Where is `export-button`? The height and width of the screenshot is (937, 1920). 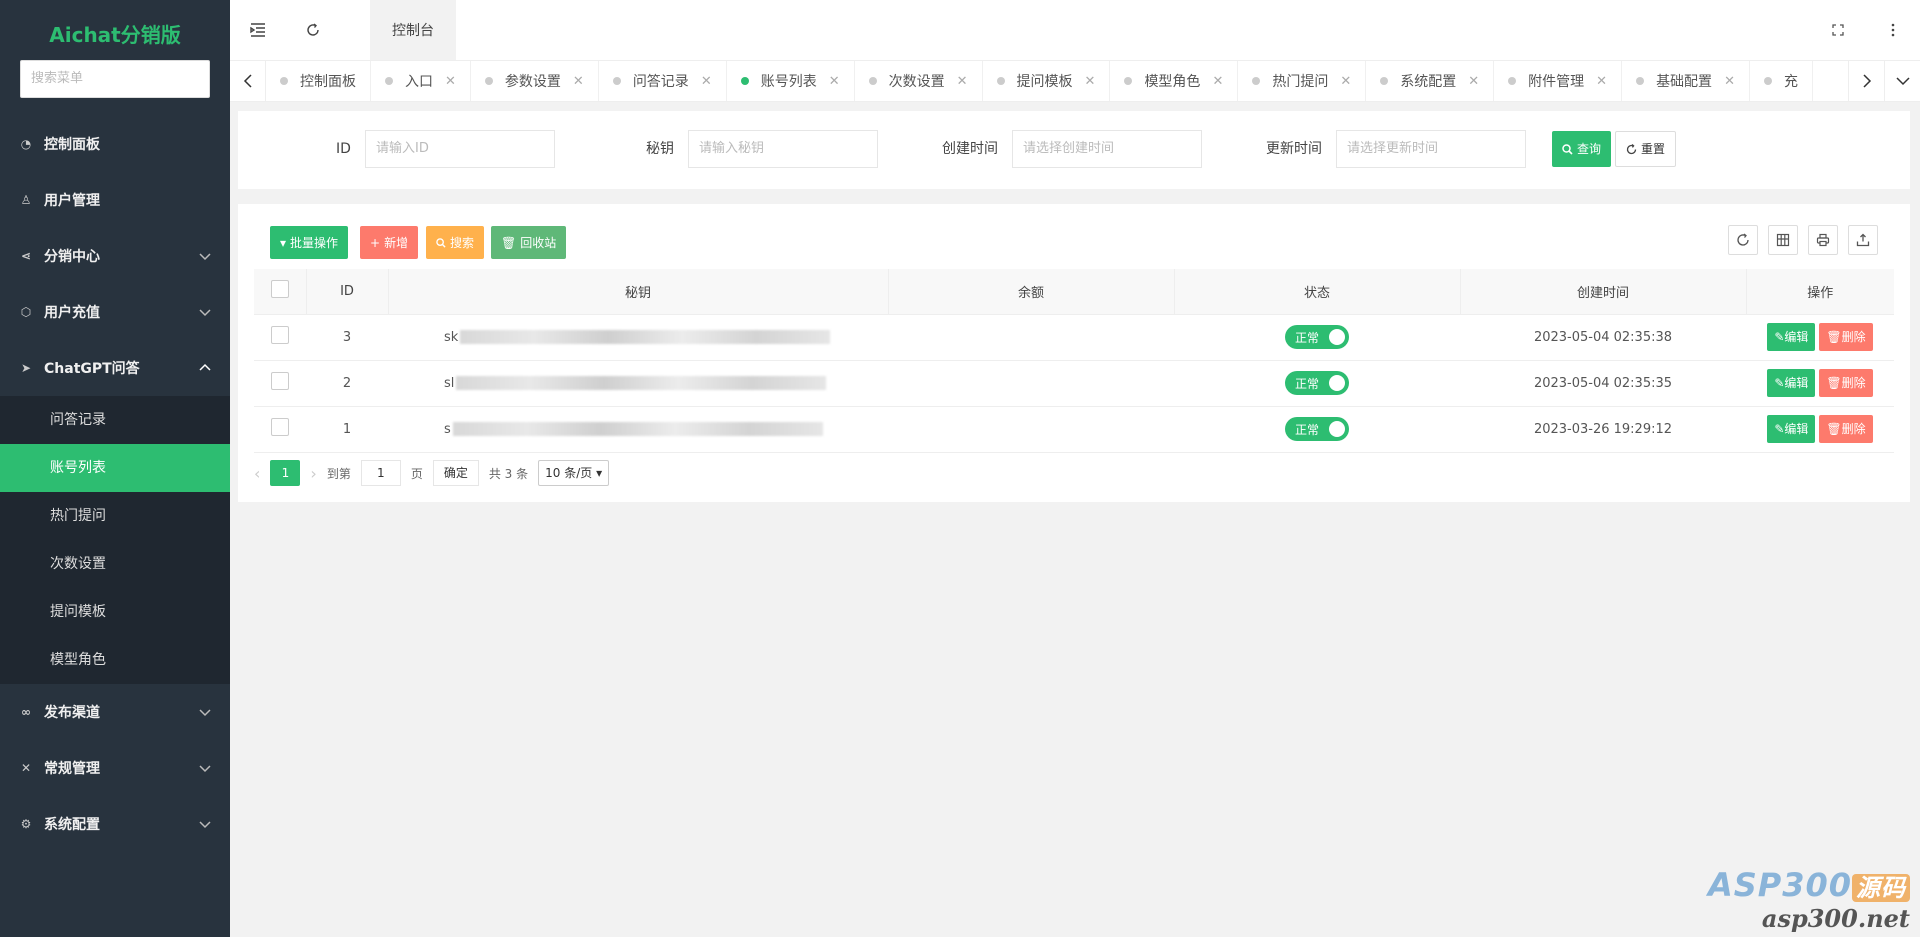 export-button is located at coordinates (1863, 240).